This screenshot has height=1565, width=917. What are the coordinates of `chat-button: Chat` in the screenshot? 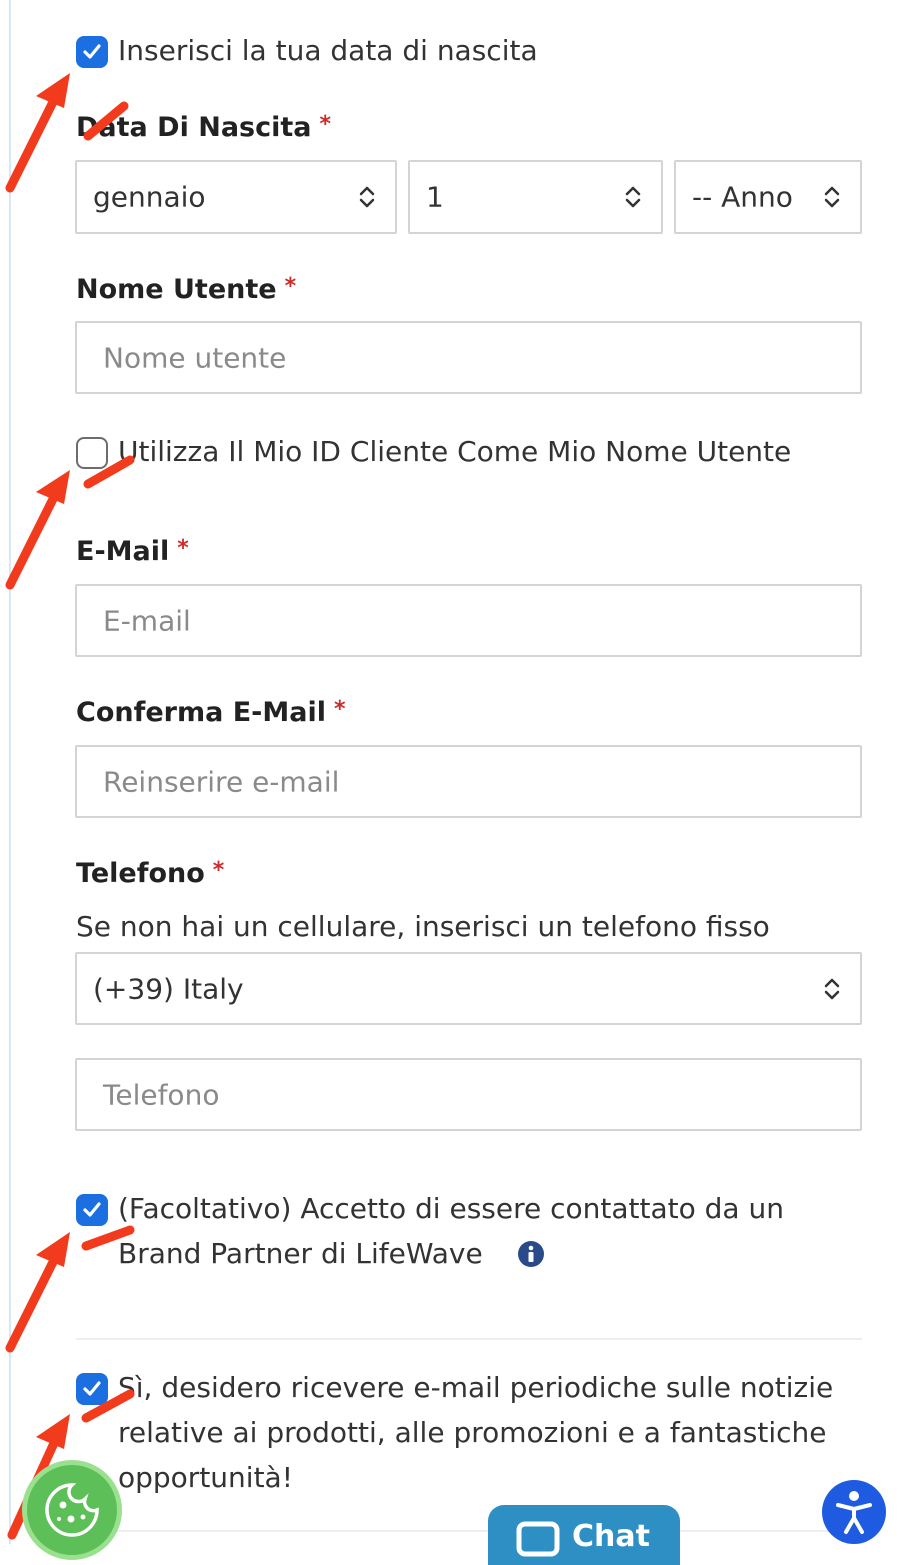 It's located at (584, 1535).